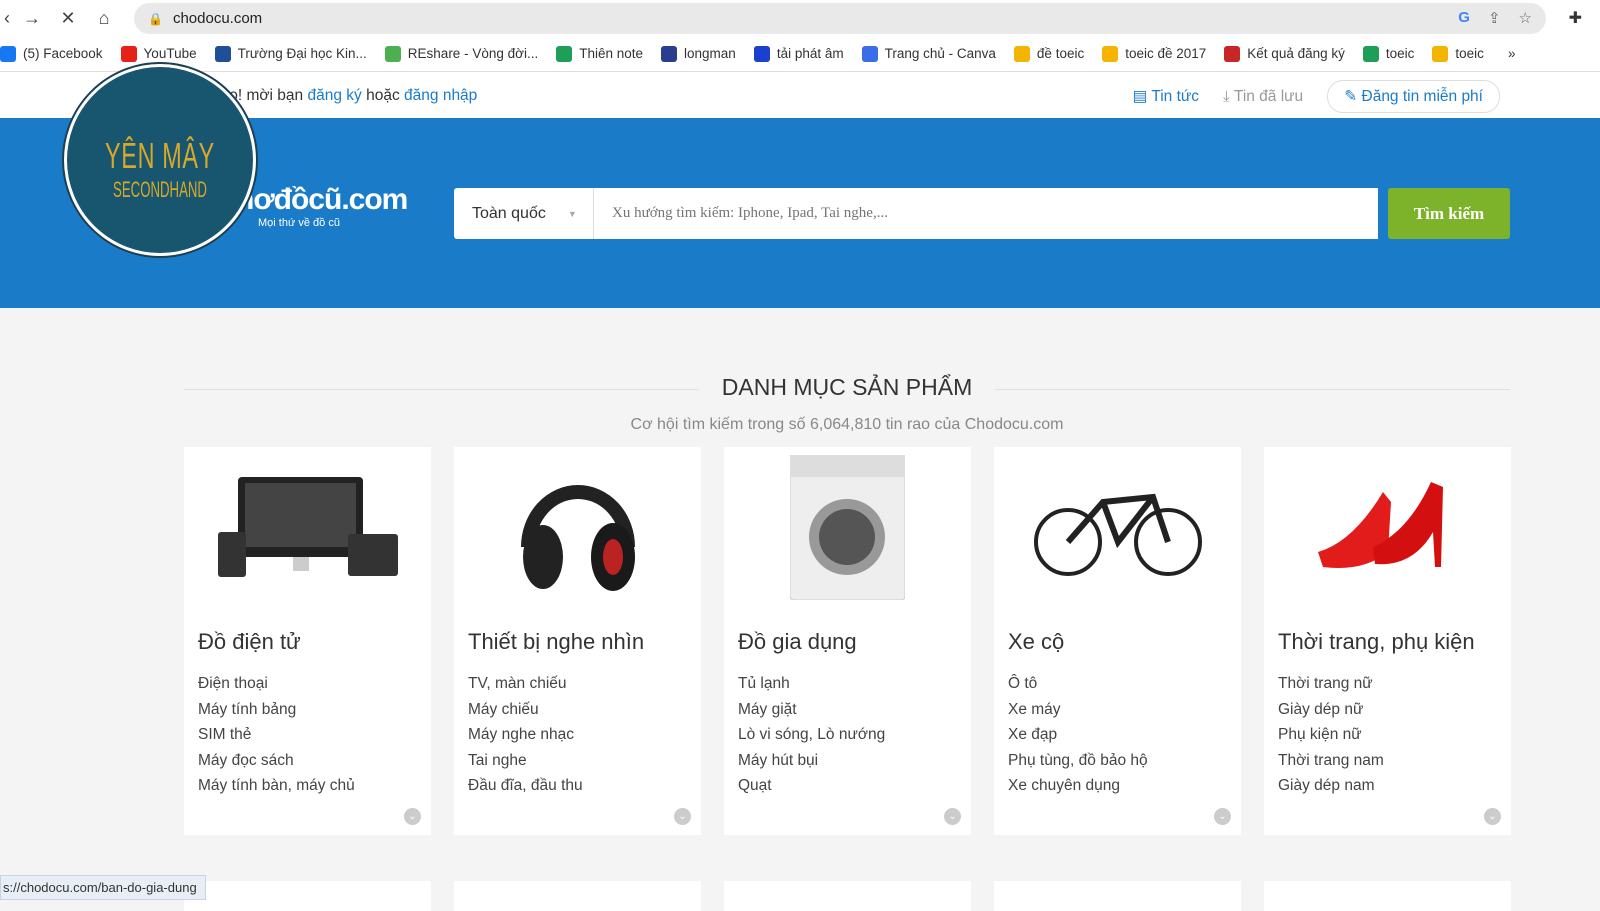 This screenshot has height=911, width=1600. What do you see at coordinates (928, 53) in the screenshot?
I see `bookmark-item: Trang chủ - Canva` at bounding box center [928, 53].